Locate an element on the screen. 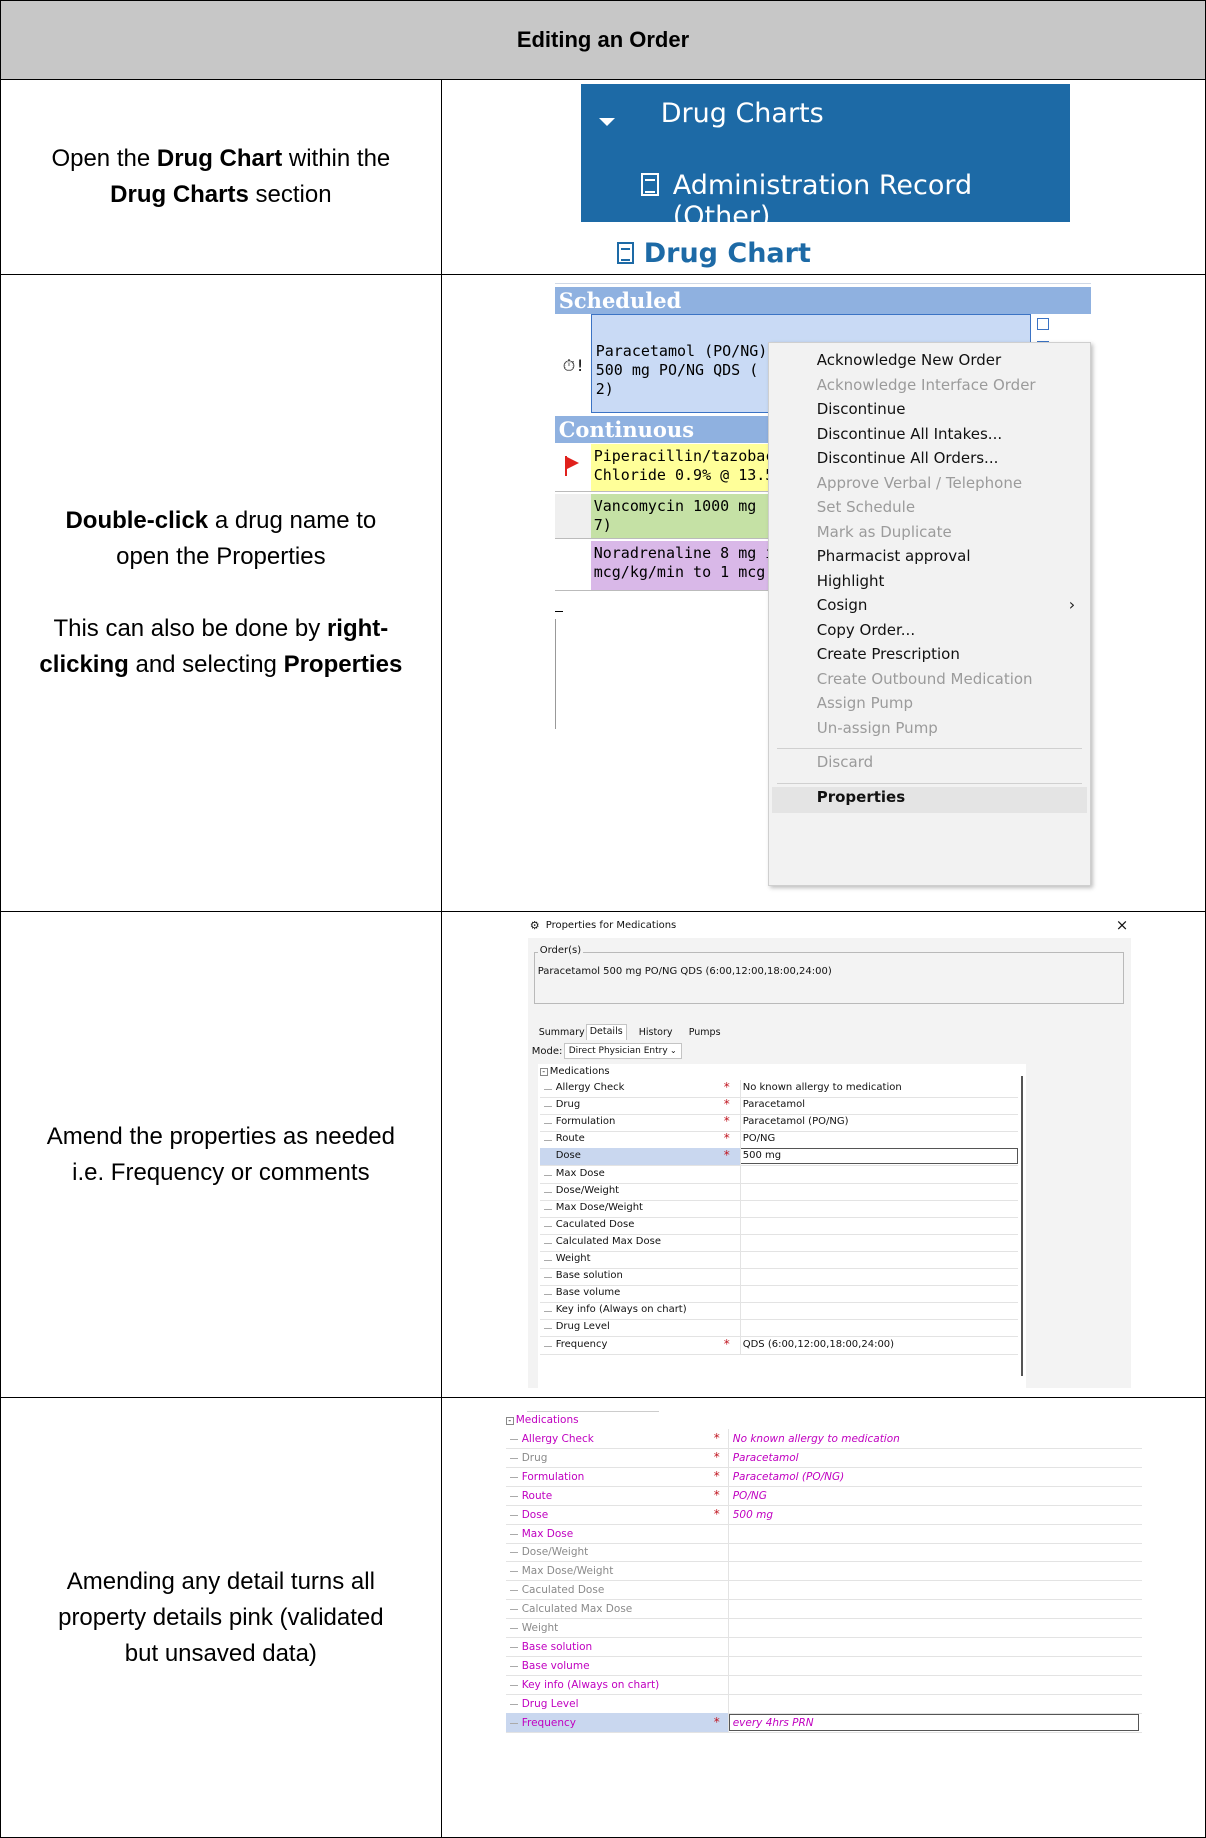 The width and height of the screenshot is (1206, 1838). menu-item-create-prescription: Create Prescription is located at coordinates (888, 654).